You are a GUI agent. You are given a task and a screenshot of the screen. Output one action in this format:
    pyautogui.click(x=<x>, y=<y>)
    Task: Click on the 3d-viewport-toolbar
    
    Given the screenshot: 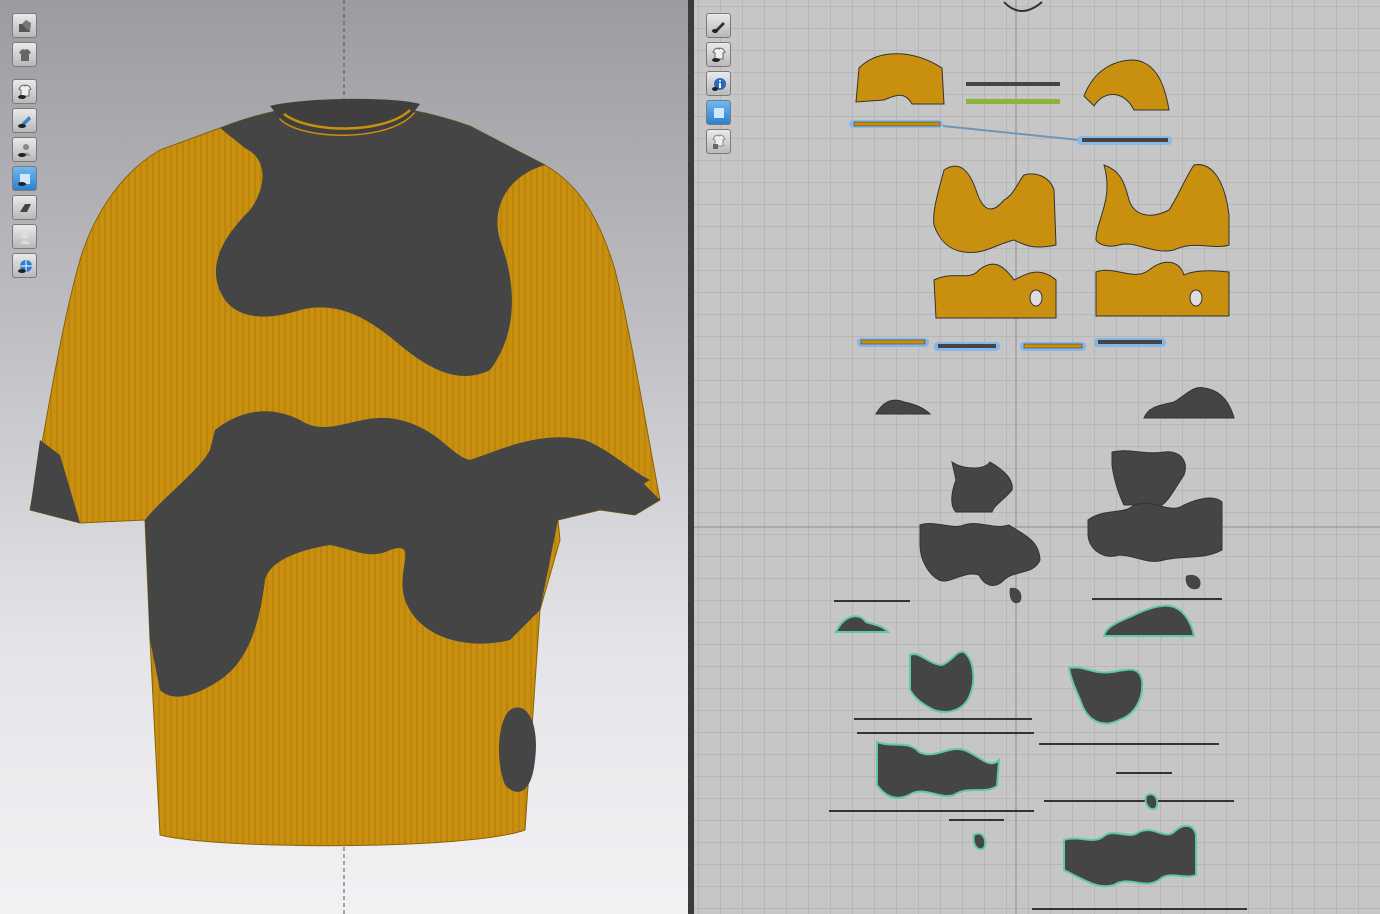 What is the action you would take?
    pyautogui.click(x=24, y=147)
    